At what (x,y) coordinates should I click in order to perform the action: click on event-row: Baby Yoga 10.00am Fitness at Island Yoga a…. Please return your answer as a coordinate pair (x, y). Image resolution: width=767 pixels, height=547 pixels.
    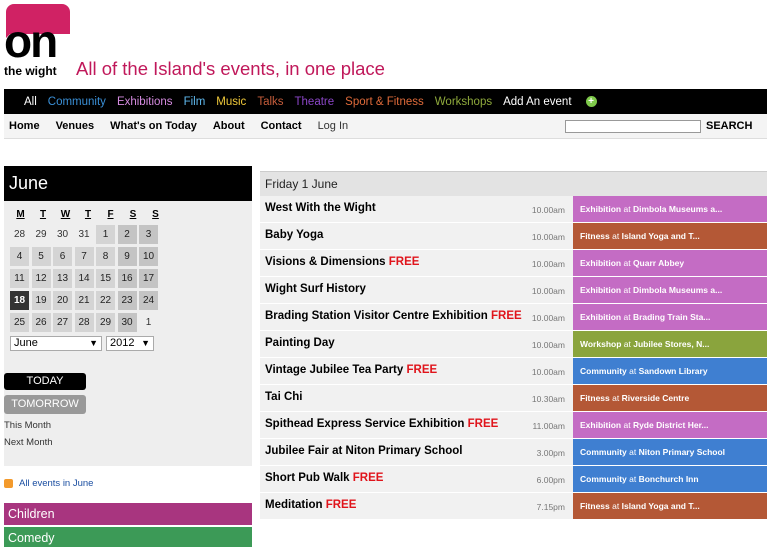
    Looking at the image, I should click on (513, 236).